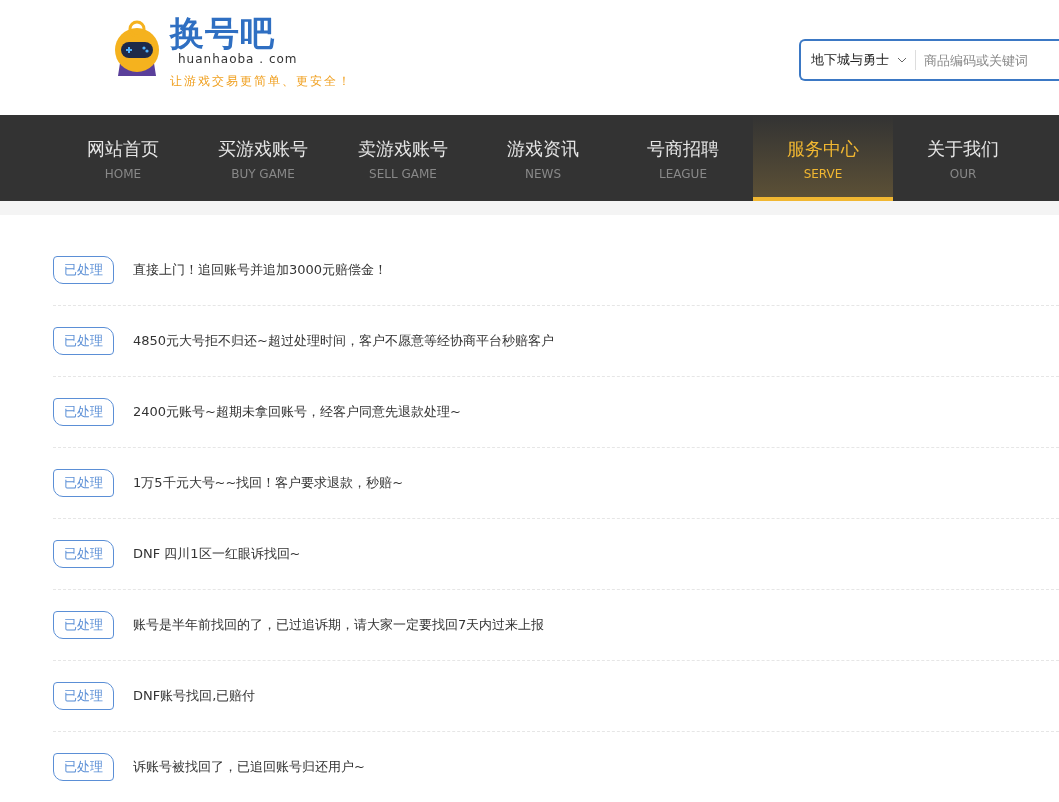 This screenshot has height=802, width=1059. Describe the element at coordinates (123, 158) in the screenshot. I see `nav-tab: 网站首页 HOME` at that location.